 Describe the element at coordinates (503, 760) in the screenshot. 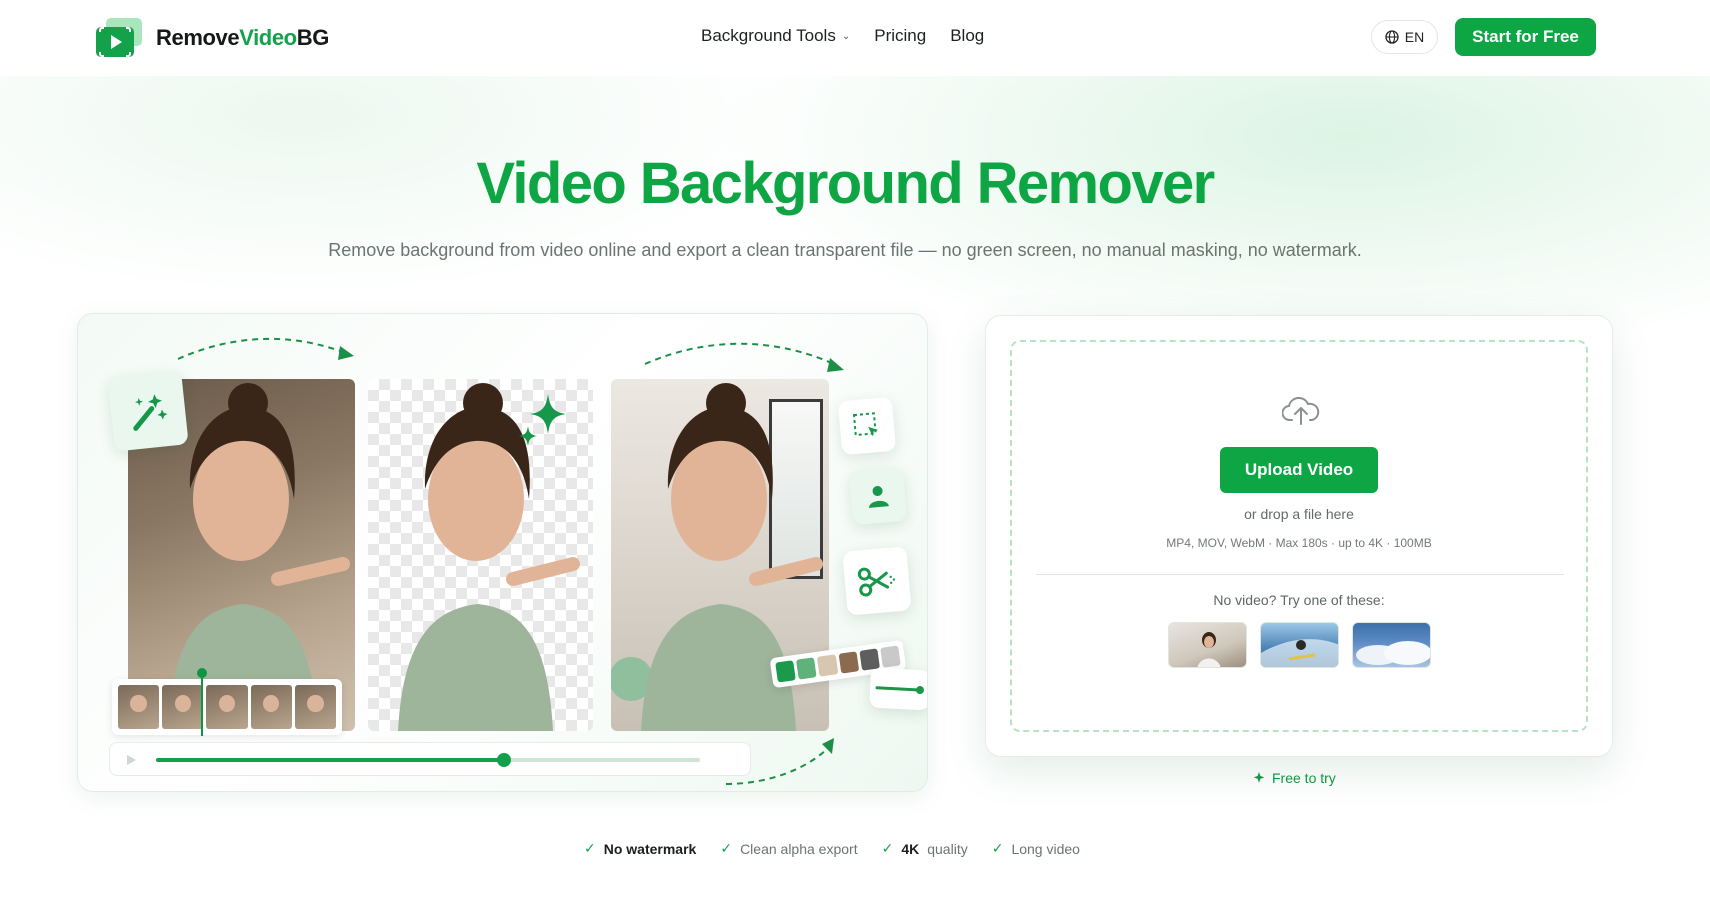

I see `timeline-knob` at that location.